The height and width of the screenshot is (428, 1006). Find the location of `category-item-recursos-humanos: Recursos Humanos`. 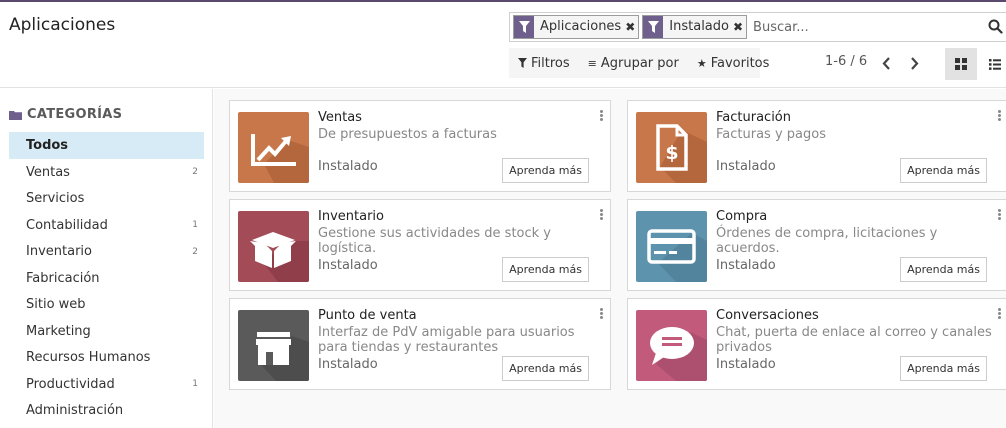

category-item-recursos-humanos: Recursos Humanos is located at coordinates (106, 358).